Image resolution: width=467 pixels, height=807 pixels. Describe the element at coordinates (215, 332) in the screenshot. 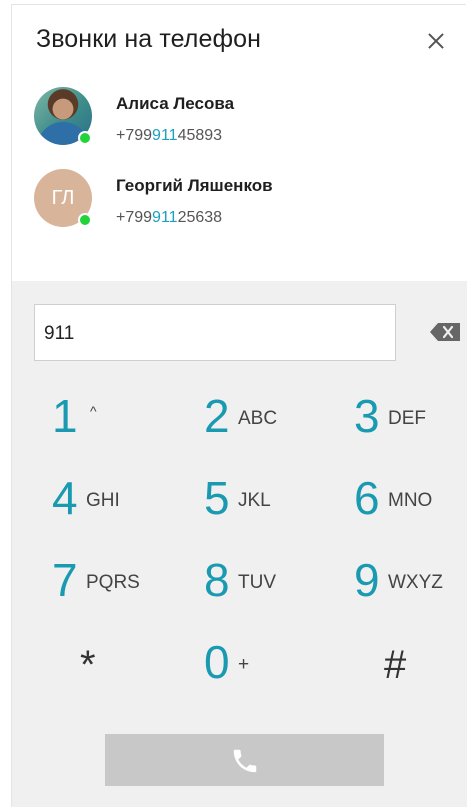

I see `phone-number-input: 911` at that location.